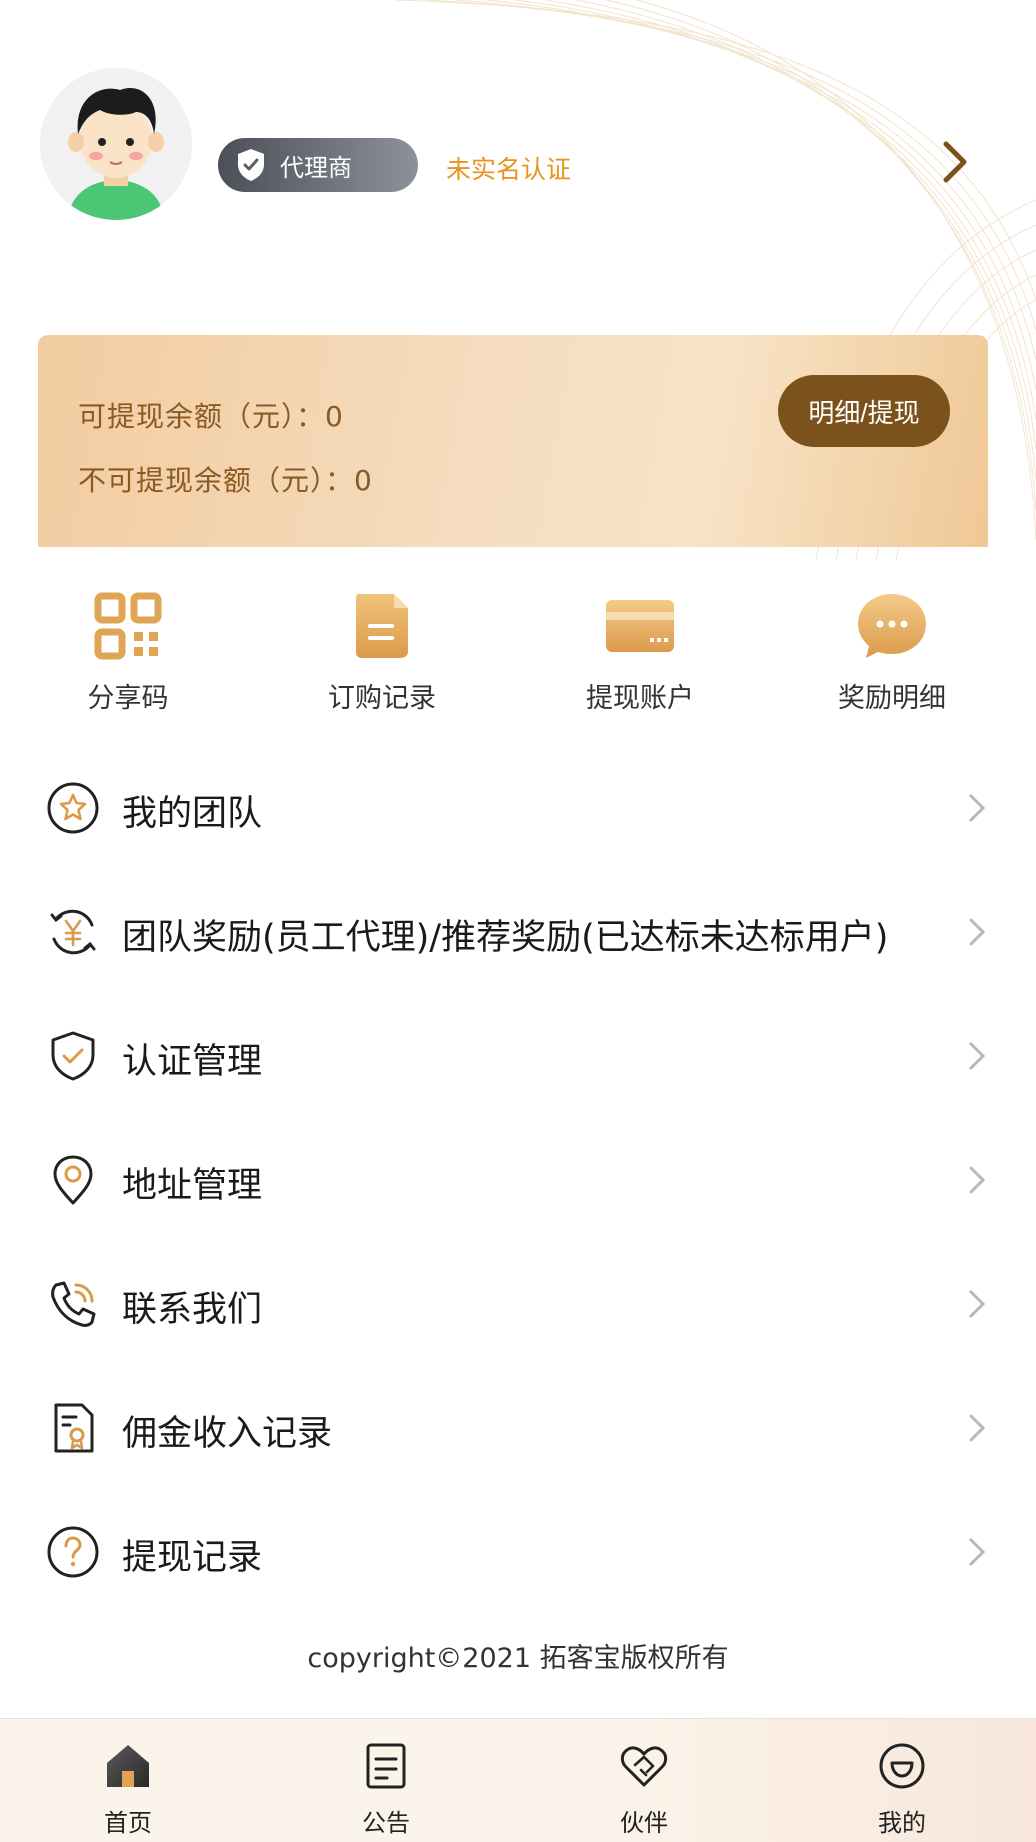 The height and width of the screenshot is (1842, 1036). I want to click on star-circle-icon, so click(73, 808).